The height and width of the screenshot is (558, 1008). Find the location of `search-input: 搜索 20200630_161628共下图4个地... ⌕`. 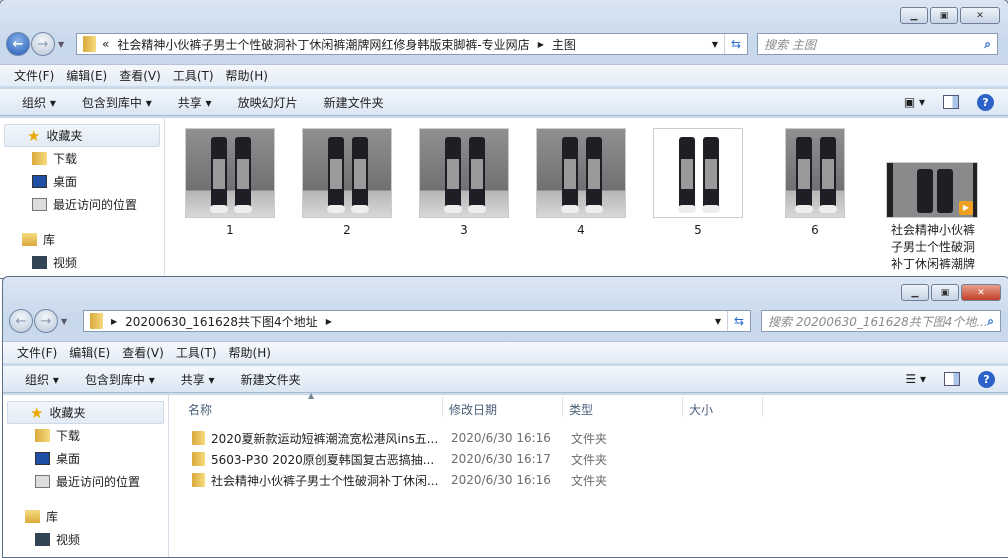

search-input: 搜索 20200630_161628共下图4个地... ⌕ is located at coordinates (881, 321).